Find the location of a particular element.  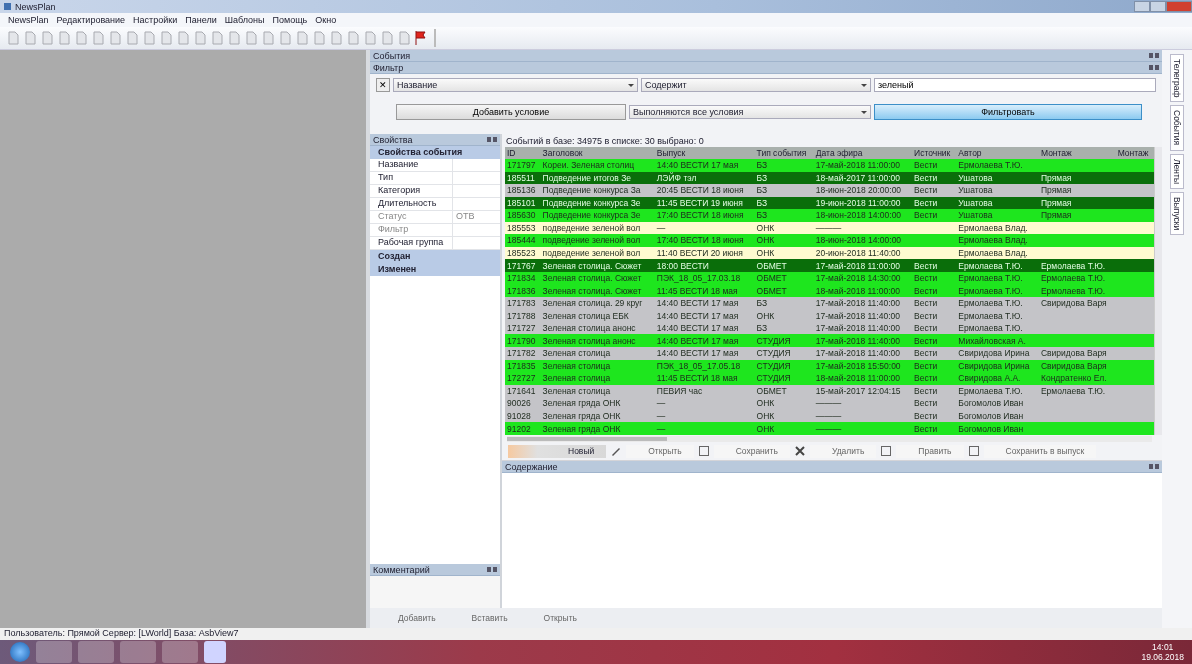

side-tab: Телеграф is located at coordinates (1177, 78).